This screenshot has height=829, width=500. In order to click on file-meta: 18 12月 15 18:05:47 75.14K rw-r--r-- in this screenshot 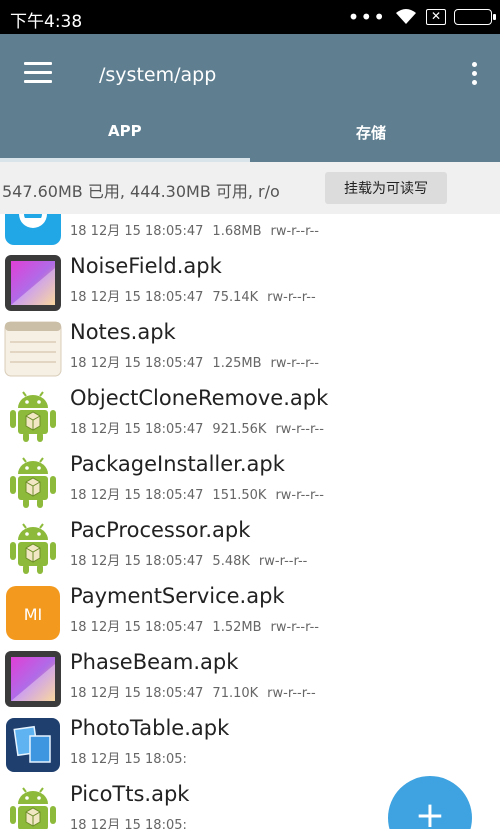, I will do `click(197, 295)`.